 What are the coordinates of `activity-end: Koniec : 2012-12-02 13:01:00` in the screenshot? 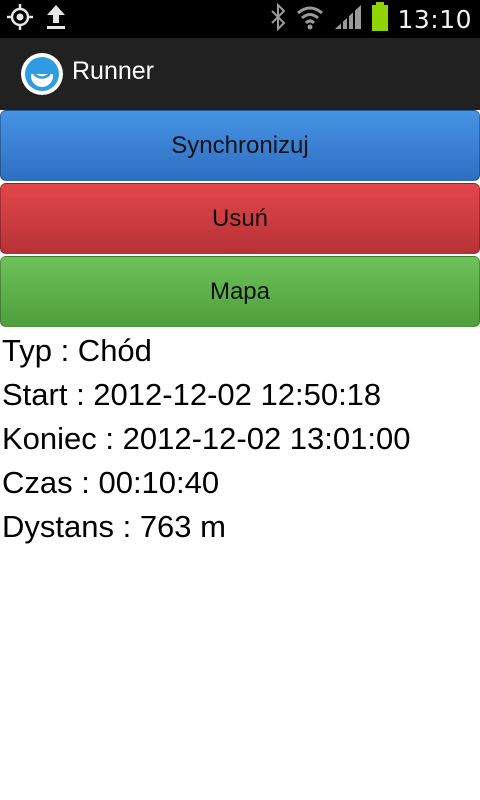 It's located at (206, 438).